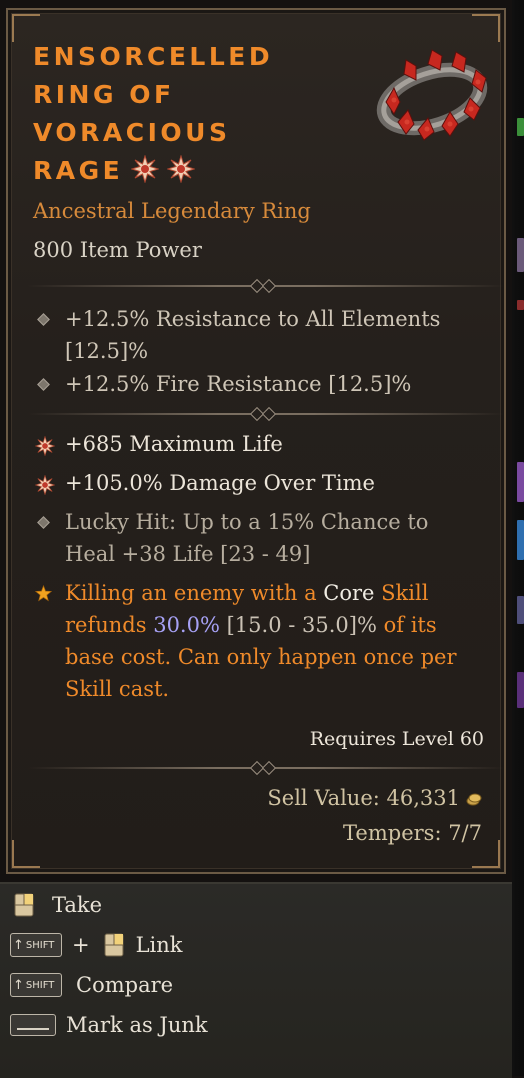 The image size is (524, 1078). Describe the element at coordinates (77, 905) in the screenshot. I see `take-label: Take` at that location.